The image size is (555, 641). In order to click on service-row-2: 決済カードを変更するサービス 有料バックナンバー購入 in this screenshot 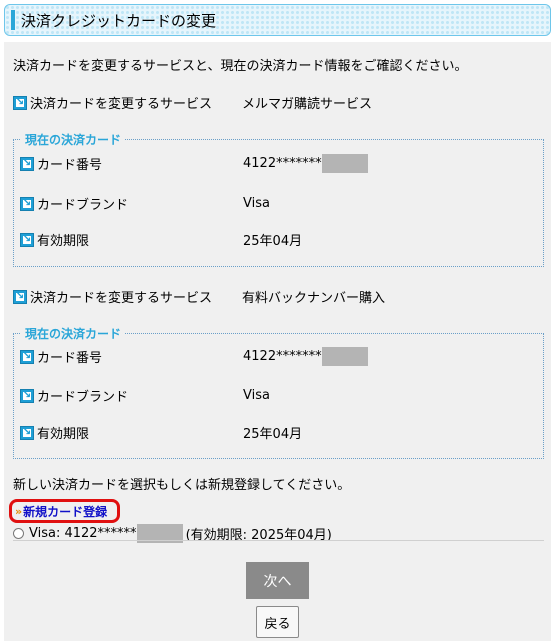, I will do `click(199, 296)`.